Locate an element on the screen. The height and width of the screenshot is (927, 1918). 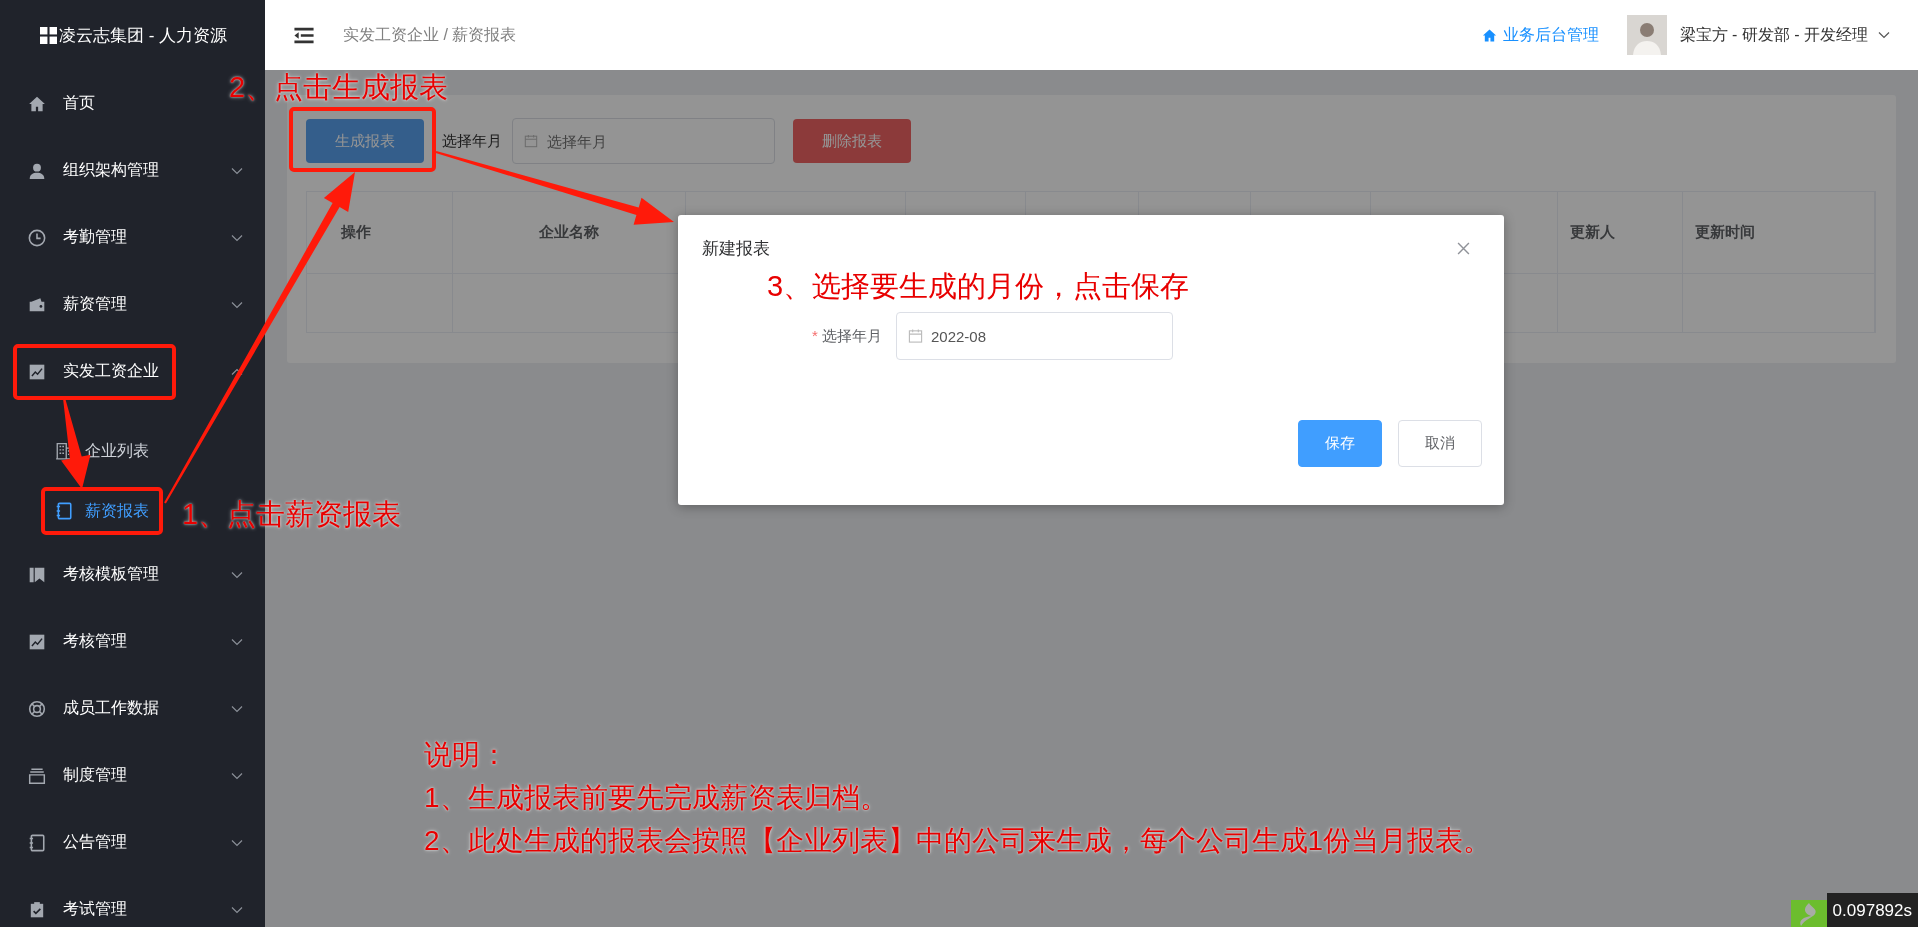
menu-icon is located at coordinates (304, 35).